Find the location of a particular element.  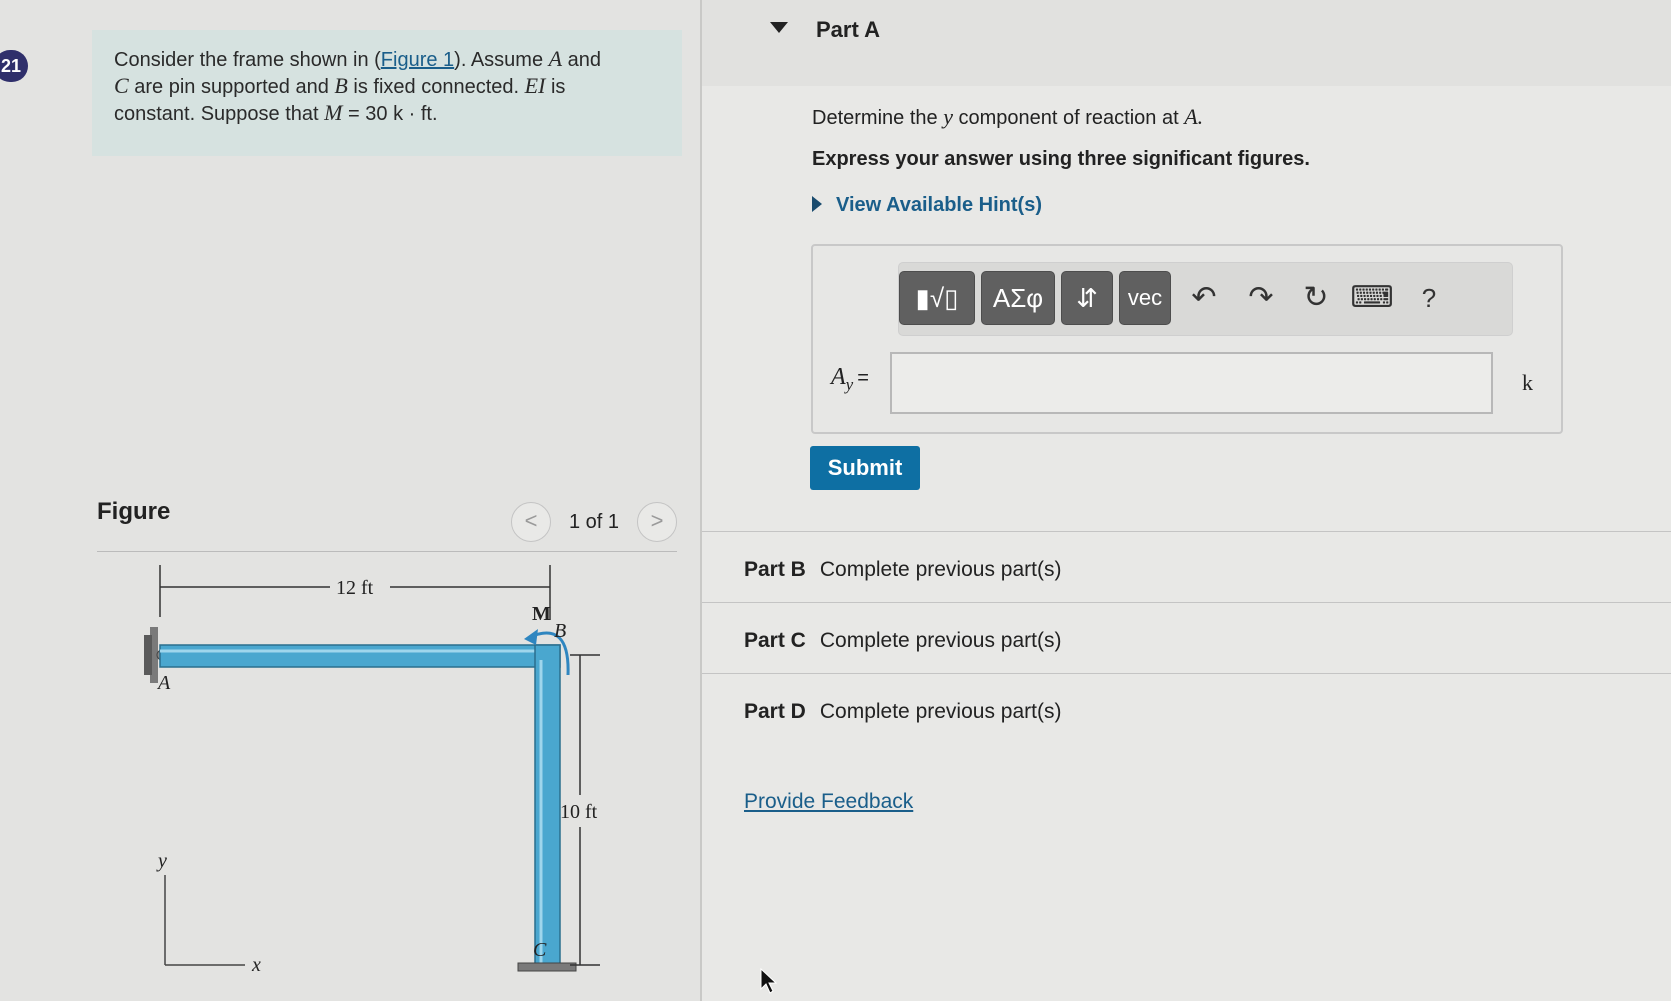

part-d-label: Part D is located at coordinates (775, 711).